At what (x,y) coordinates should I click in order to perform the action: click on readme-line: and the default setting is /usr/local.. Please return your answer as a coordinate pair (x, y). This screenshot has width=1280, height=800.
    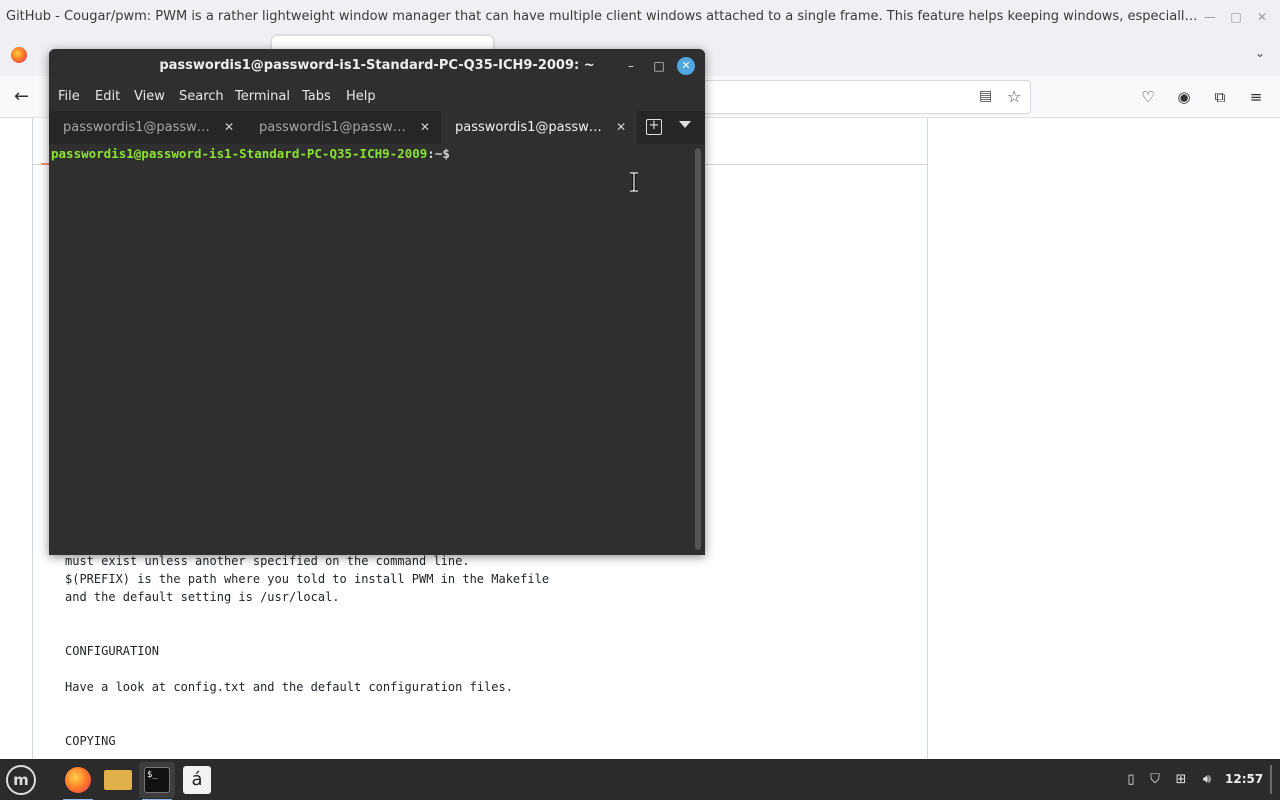
    Looking at the image, I should click on (202, 597).